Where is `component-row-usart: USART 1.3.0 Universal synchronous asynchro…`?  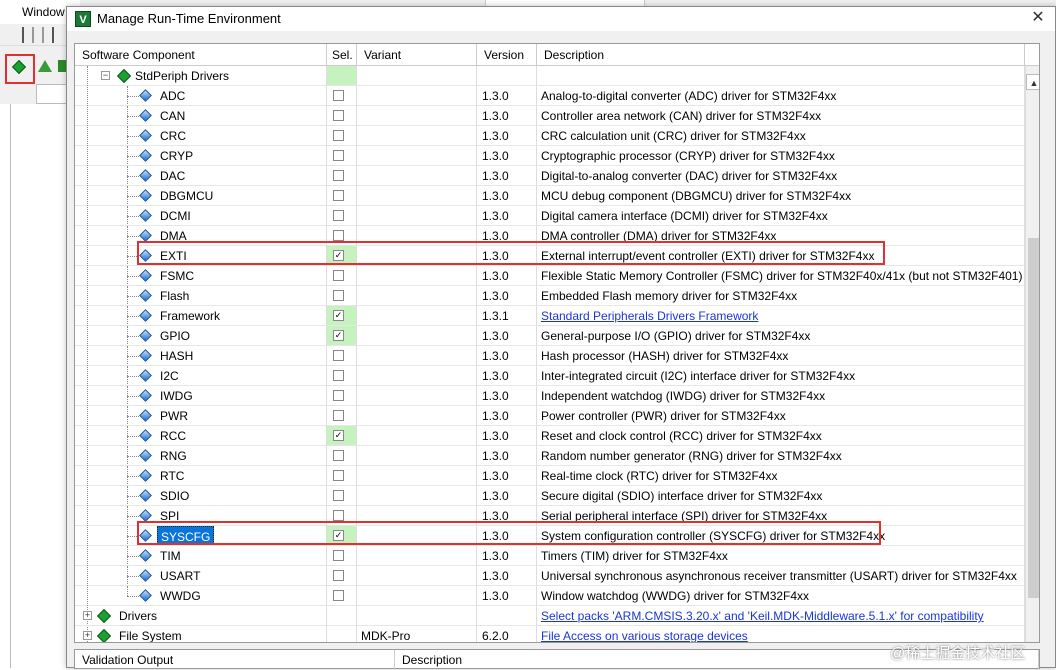 component-row-usart: USART 1.3.0 Universal synchronous asynchro… is located at coordinates (557, 576).